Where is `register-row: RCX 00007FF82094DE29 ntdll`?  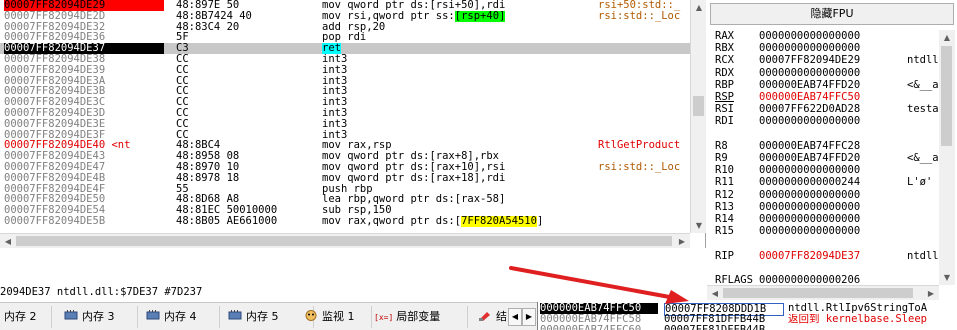
register-row: RCX 00007FF82094DE29 ntdll is located at coordinates (831, 60).